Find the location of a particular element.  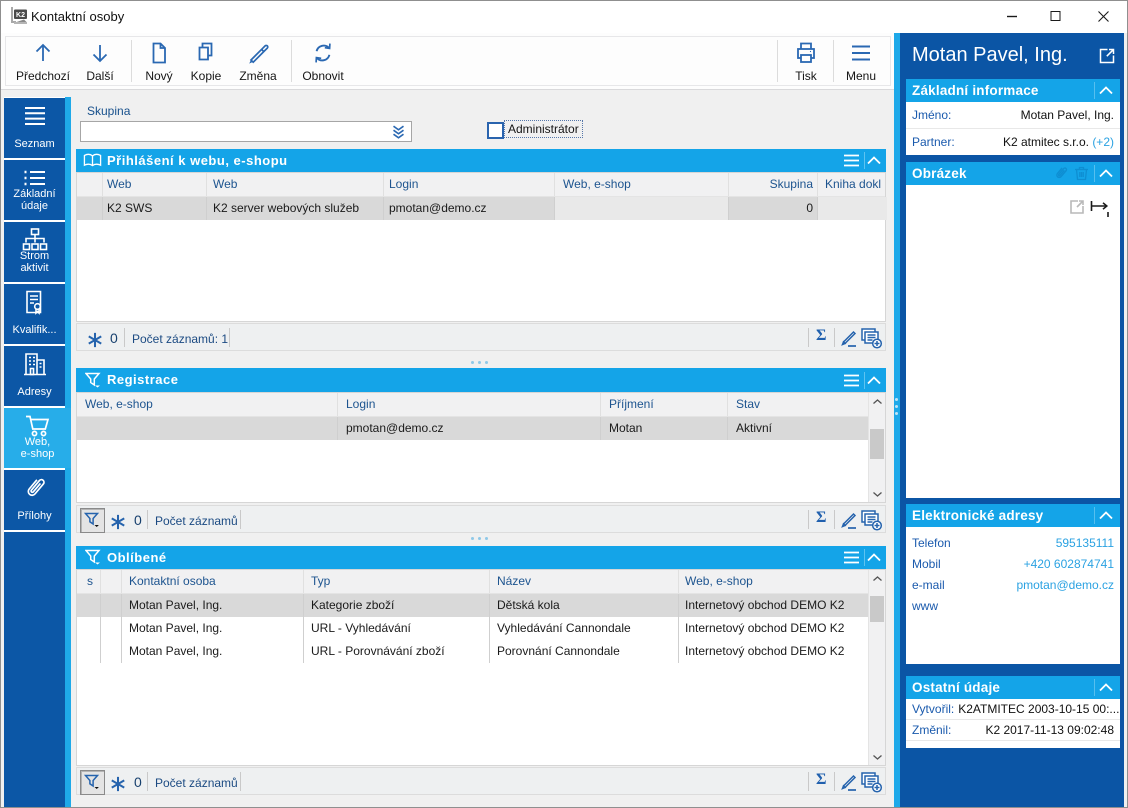

svg-text: K2 is located at coordinates (20, 15).